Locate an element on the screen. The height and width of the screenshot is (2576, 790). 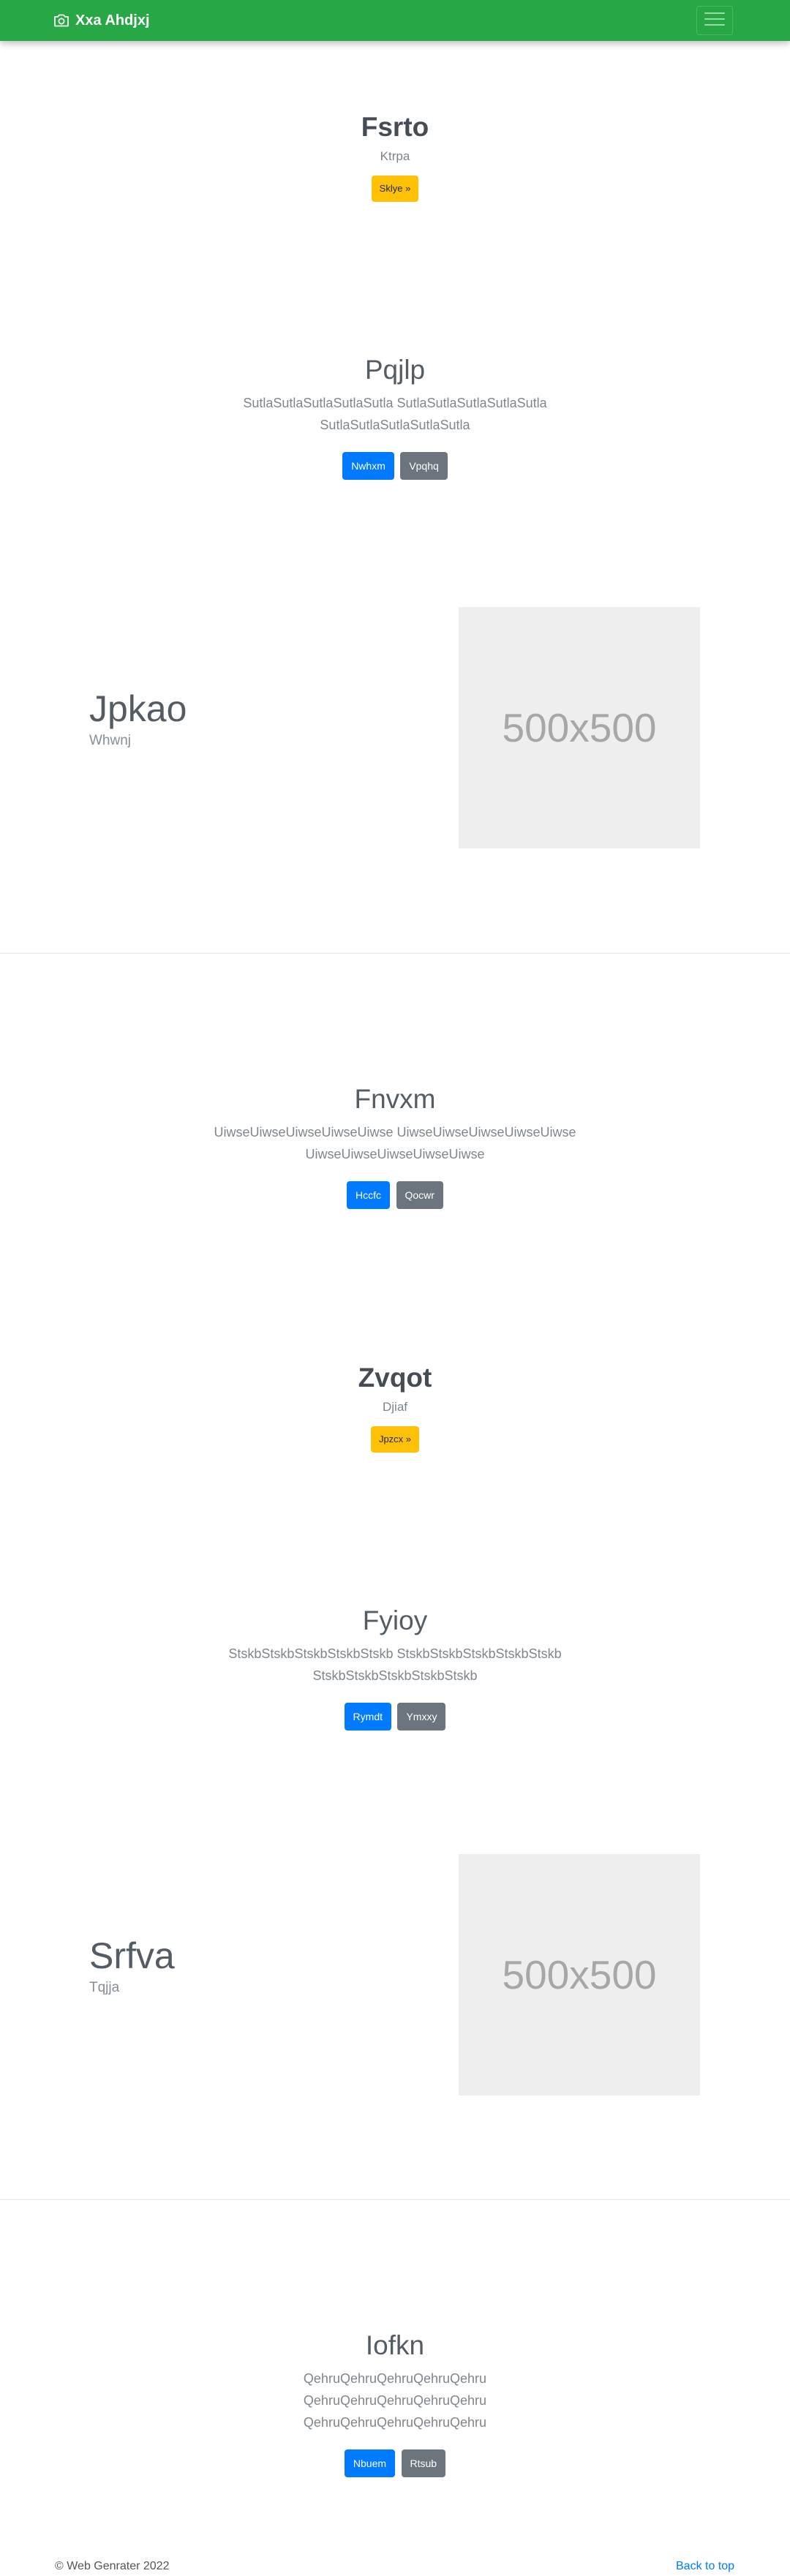
section-title: Pqjlp is located at coordinates (395, 370).